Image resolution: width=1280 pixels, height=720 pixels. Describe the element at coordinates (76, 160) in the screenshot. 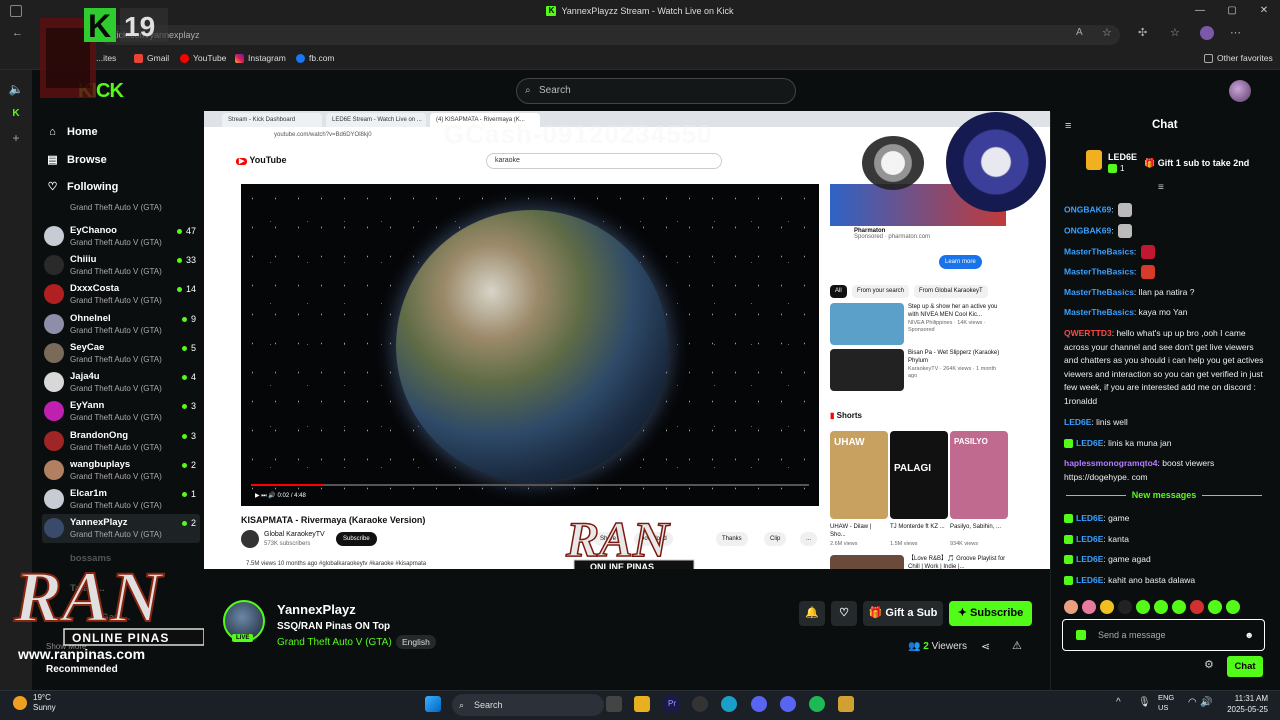

I see `nav-browse: ▤ Browse` at that location.